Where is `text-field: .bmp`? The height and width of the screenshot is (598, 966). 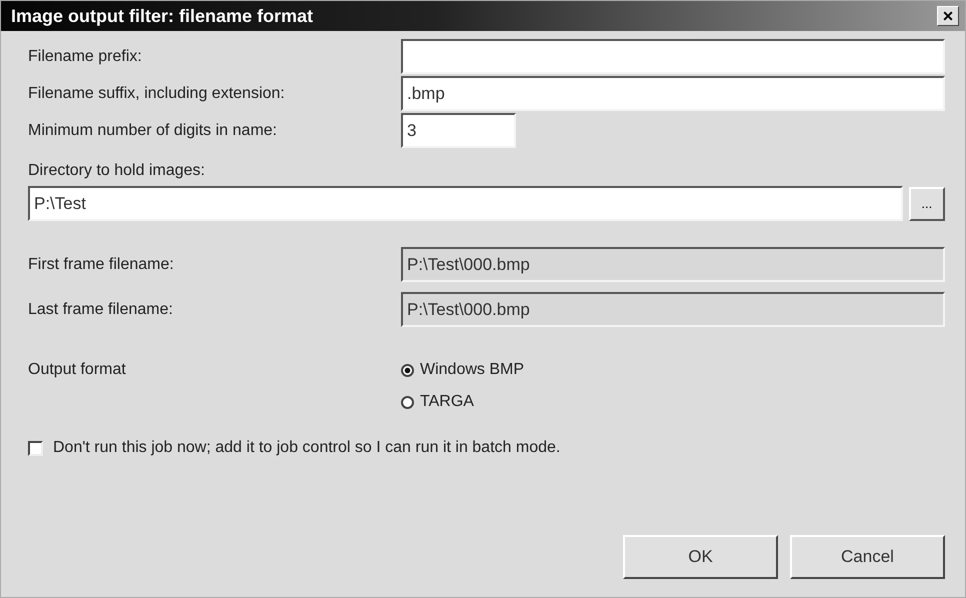 text-field: .bmp is located at coordinates (673, 93).